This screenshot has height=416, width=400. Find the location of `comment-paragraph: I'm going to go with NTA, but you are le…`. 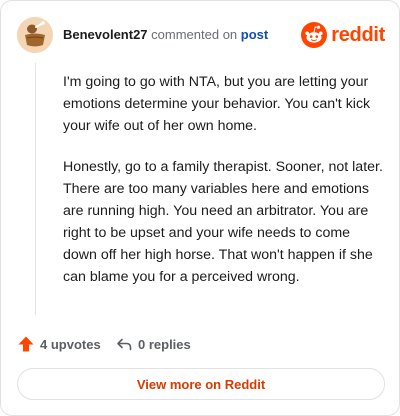

comment-paragraph: I'm going to go with NTA, but you are le… is located at coordinates (217, 104).